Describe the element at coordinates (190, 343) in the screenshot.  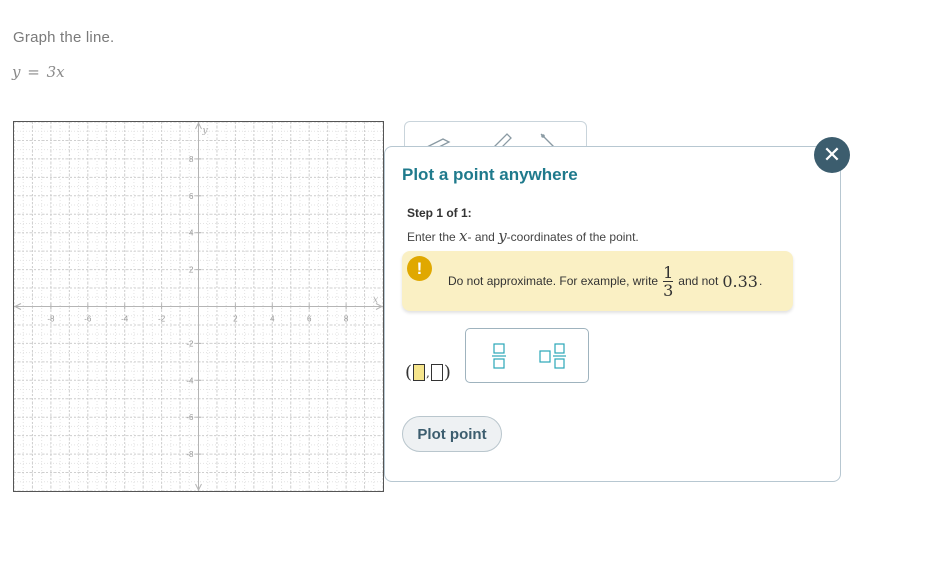
I see `y-tick-label: -2` at that location.